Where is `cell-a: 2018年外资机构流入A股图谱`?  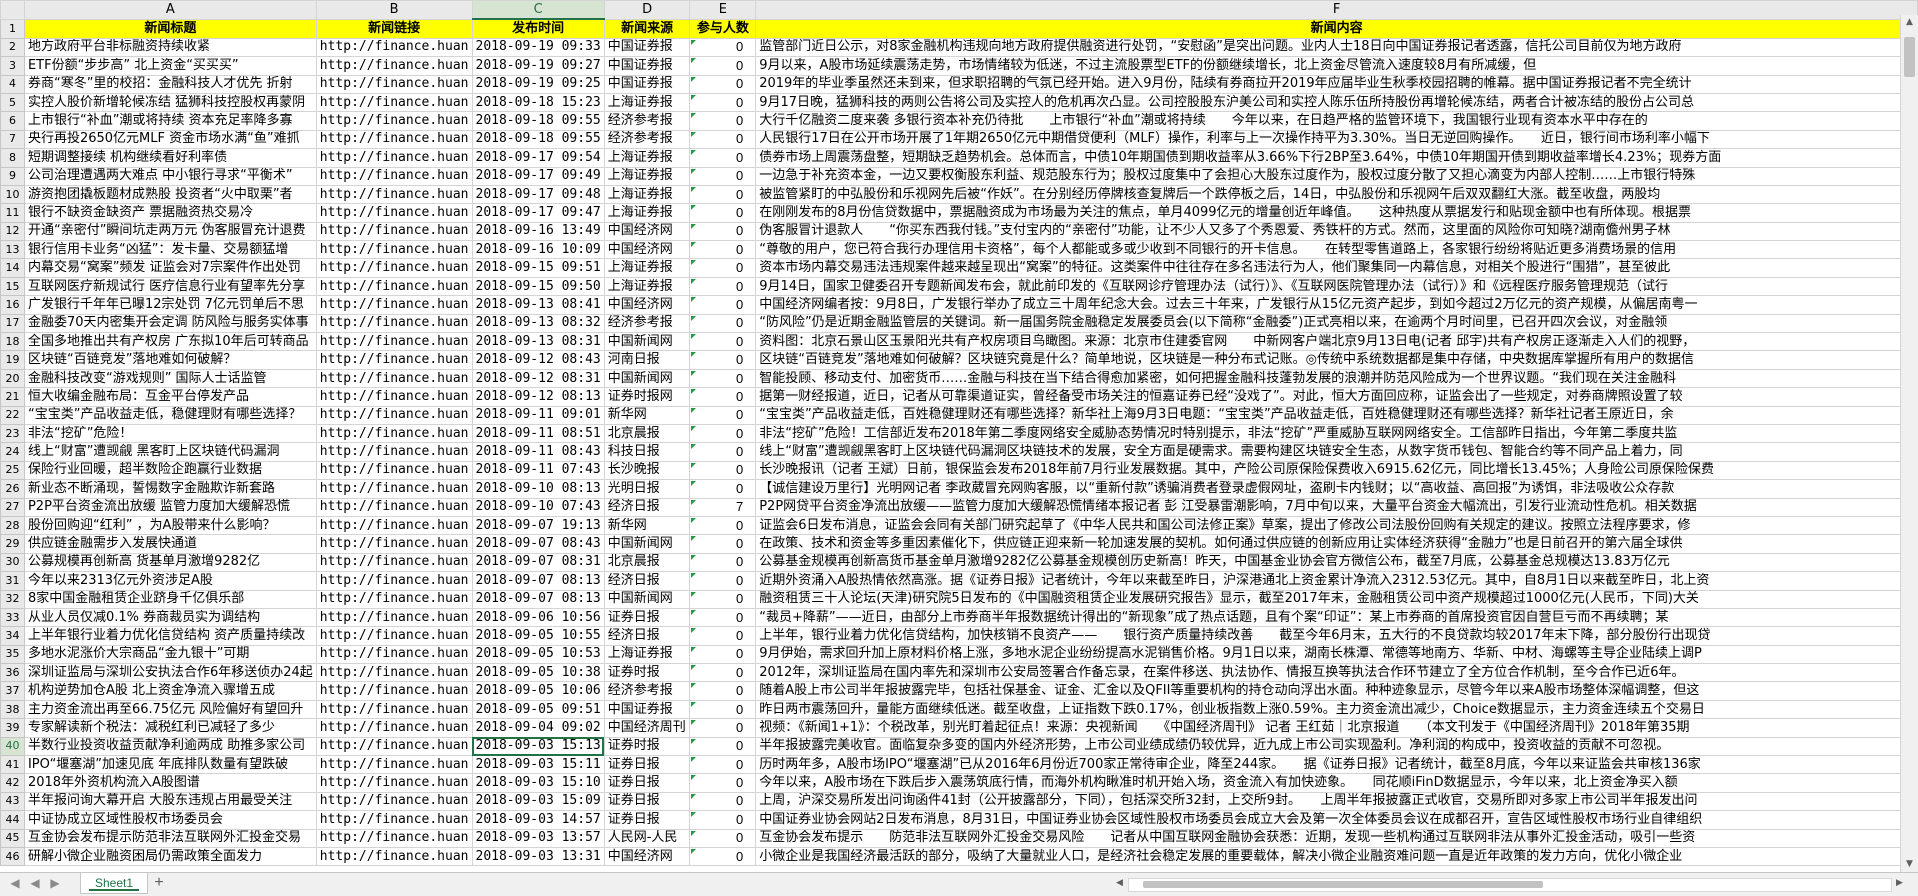 cell-a: 2018年外资机构流入A股图谱 is located at coordinates (170, 783).